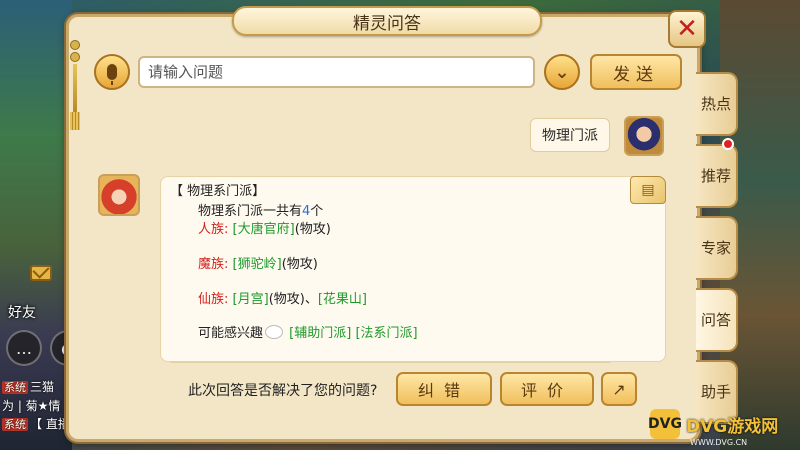 This screenshot has width=800, height=450. What do you see at coordinates (282, 299) in the screenshot?
I see `answer-line-immortal: 仙族: [月宫](物攻)、[花果山]` at bounding box center [282, 299].